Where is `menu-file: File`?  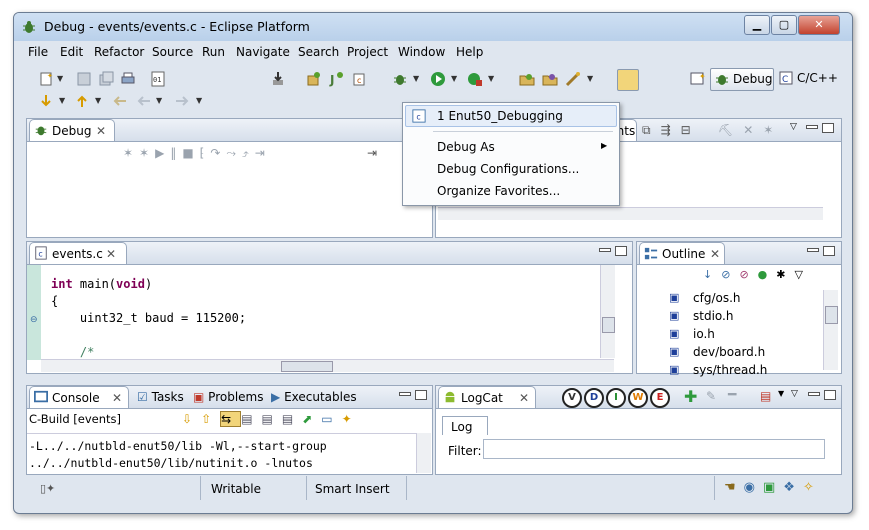
menu-file: File is located at coordinates (38, 52).